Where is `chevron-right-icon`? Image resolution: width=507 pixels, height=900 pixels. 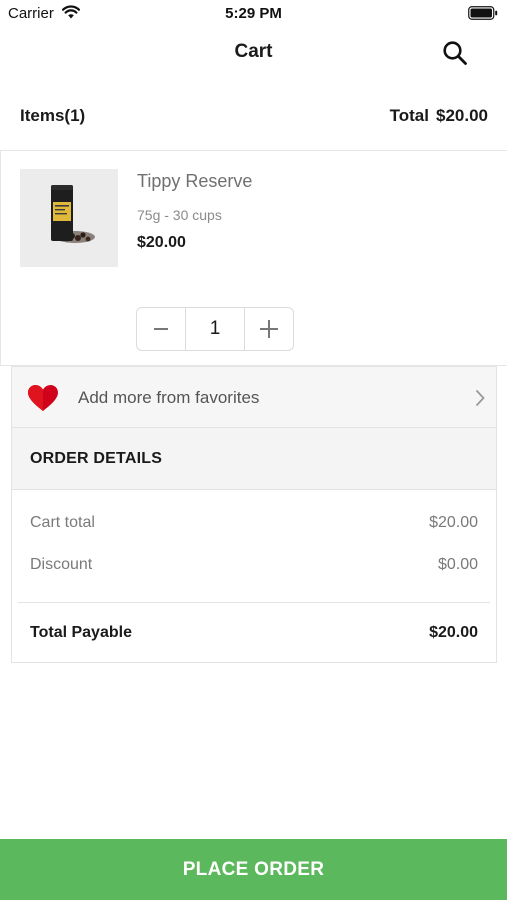
chevron-right-icon is located at coordinates (480, 400).